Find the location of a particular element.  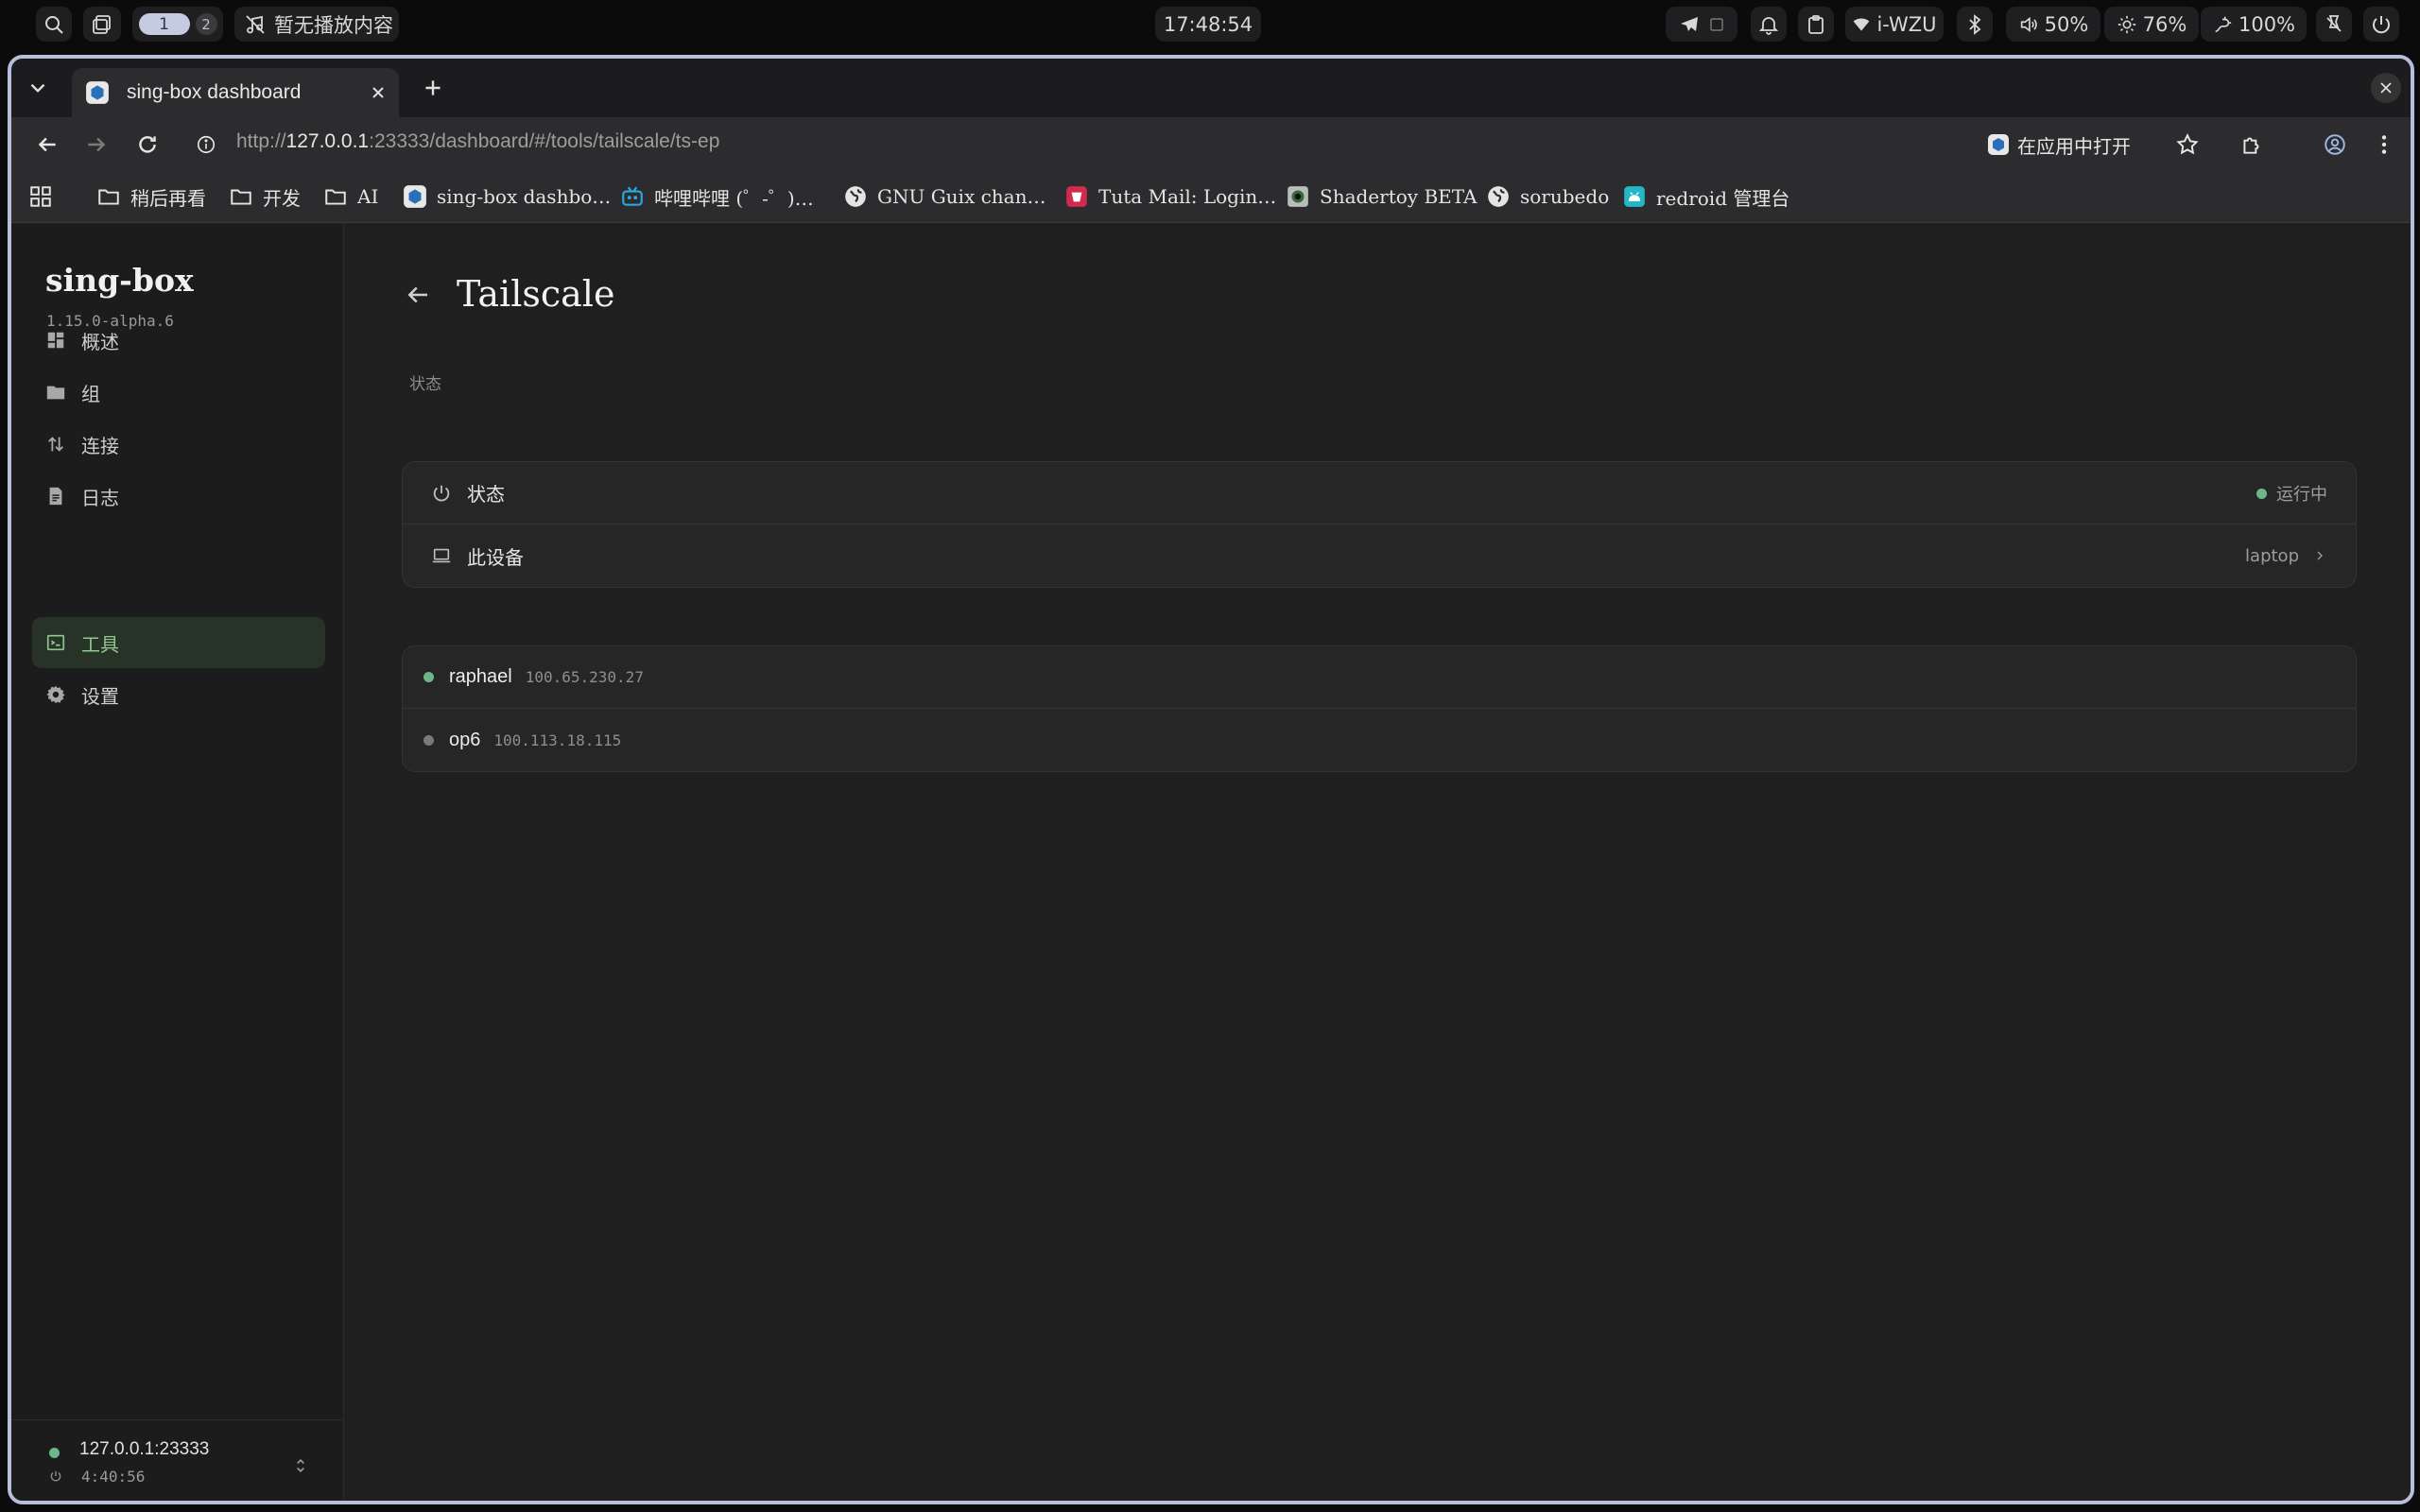

bookmark-item: 稍后再看 is located at coordinates (151, 196).